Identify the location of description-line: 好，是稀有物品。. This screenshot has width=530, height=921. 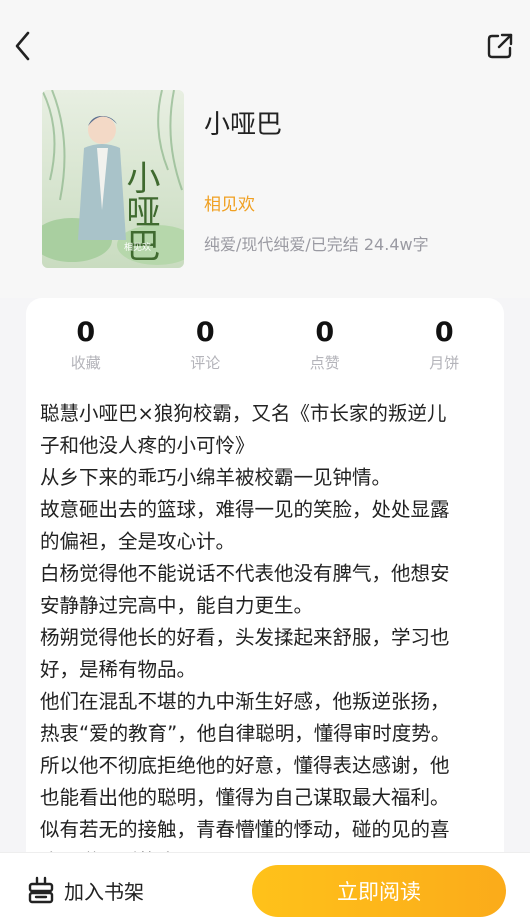
(118, 669).